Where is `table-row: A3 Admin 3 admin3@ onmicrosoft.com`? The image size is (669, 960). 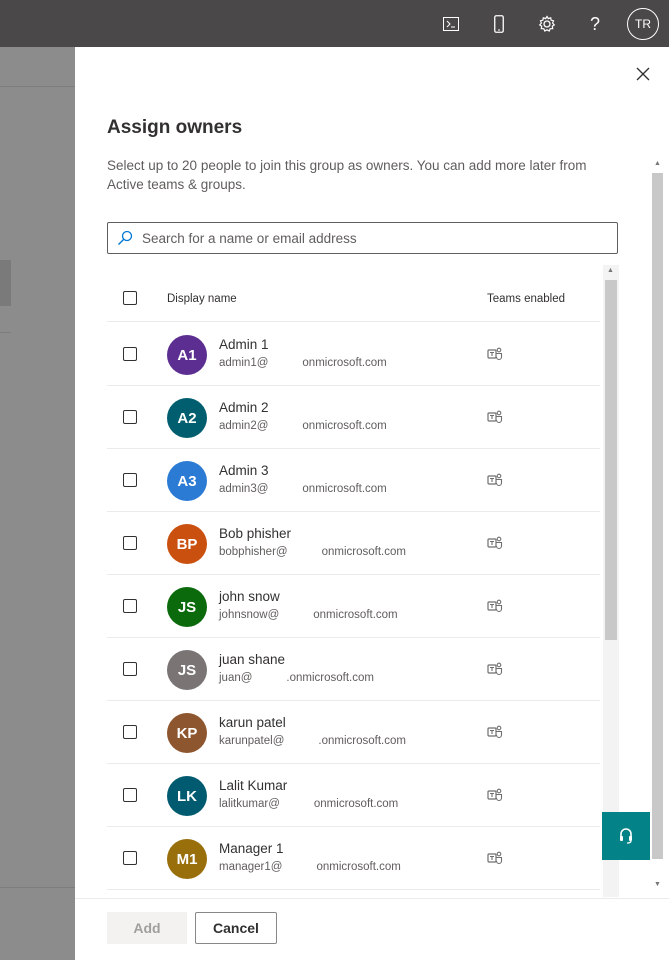 table-row: A3 Admin 3 admin3@ onmicrosoft.com is located at coordinates (353, 480).